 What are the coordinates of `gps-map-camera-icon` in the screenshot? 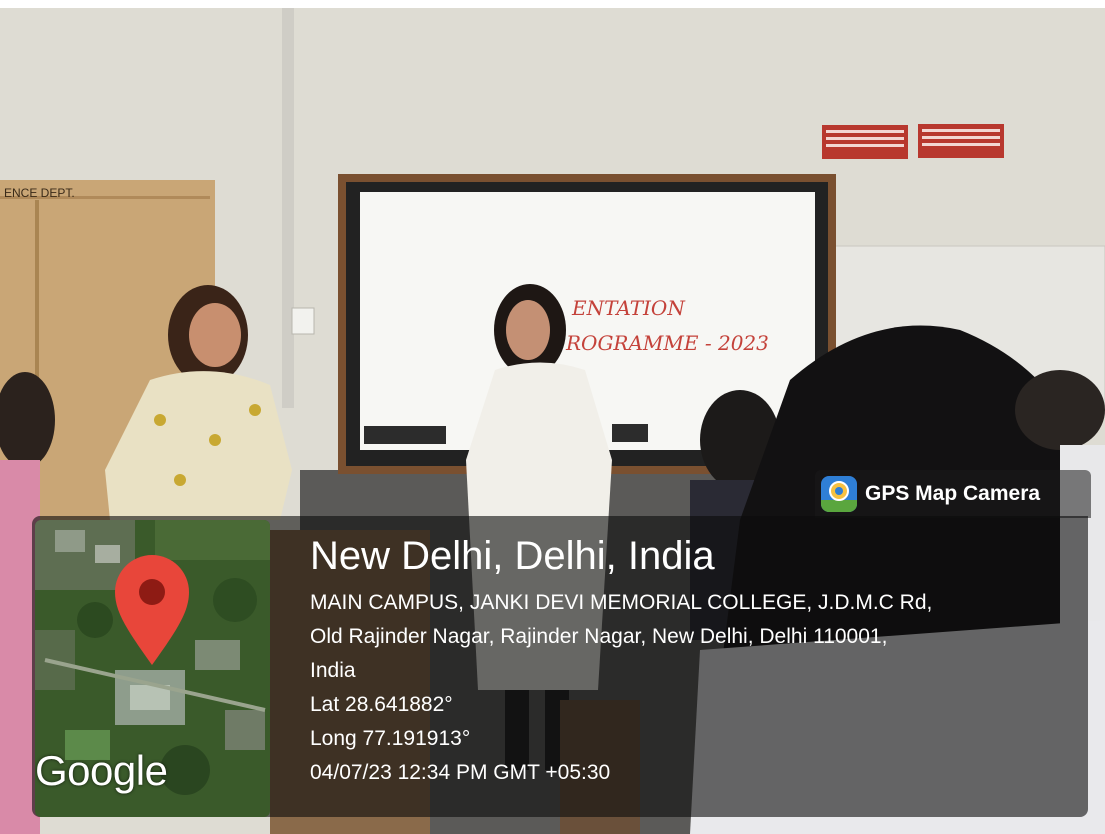 It's located at (839, 494).